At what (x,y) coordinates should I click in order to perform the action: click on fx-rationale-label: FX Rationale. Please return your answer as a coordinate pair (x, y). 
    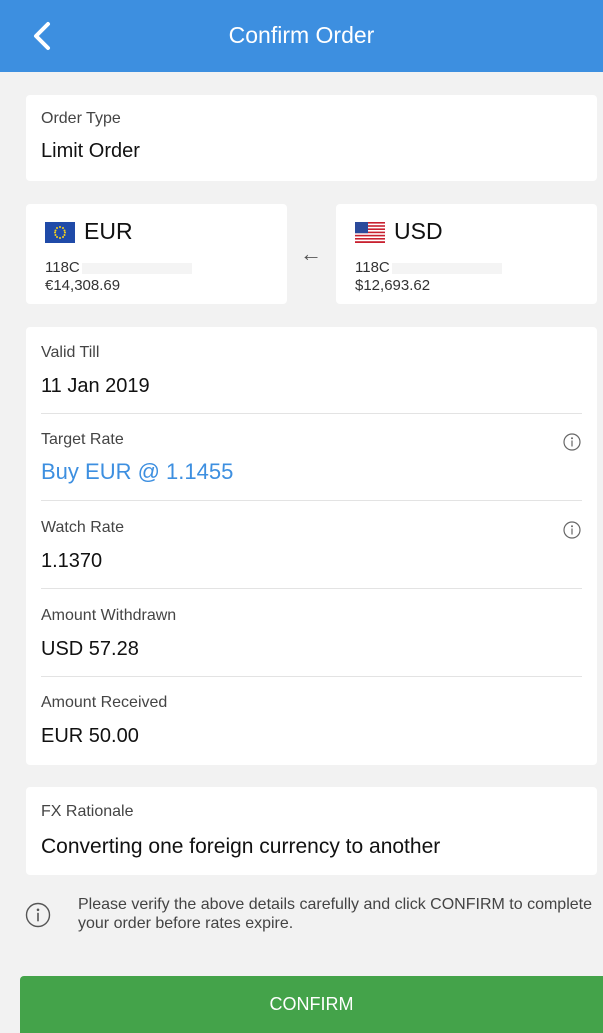
    Looking at the image, I should click on (87, 811).